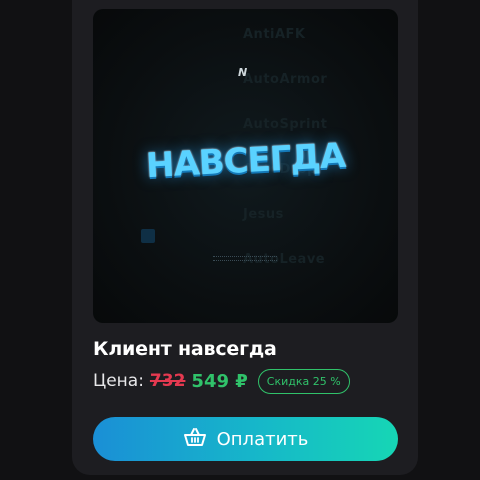 The width and height of the screenshot is (480, 480). Describe the element at coordinates (285, 79) in the screenshot. I see `background-menu-item: AutoArmor` at that location.